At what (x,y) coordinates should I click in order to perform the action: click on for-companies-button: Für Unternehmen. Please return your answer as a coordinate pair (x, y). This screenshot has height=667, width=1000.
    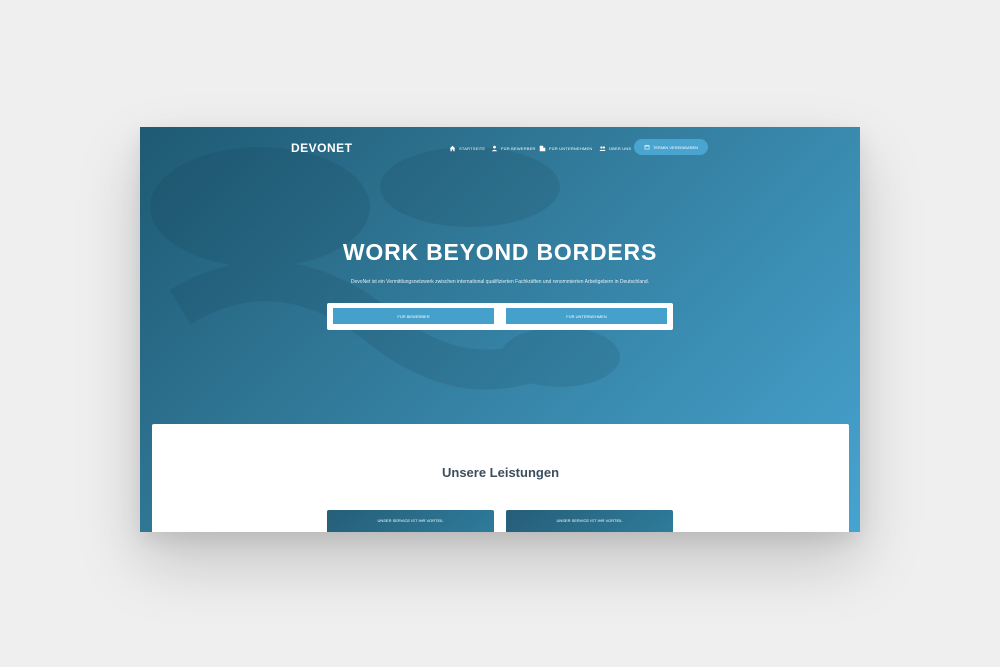
    Looking at the image, I should click on (586, 316).